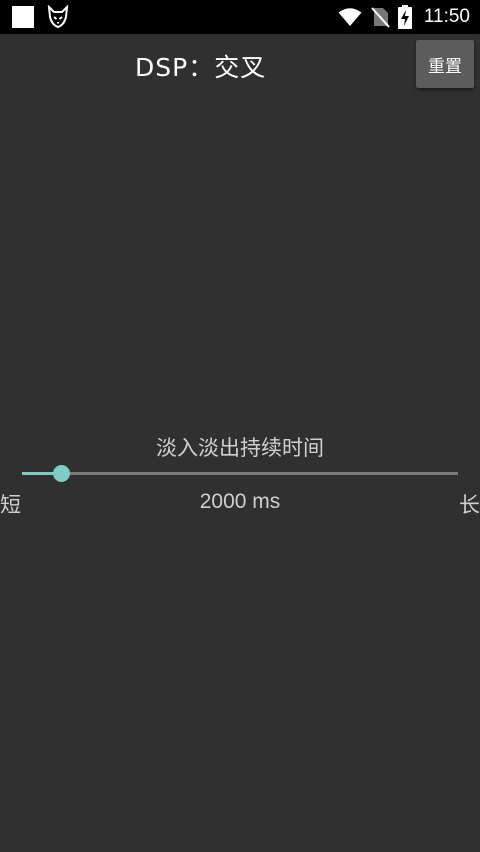  What do you see at coordinates (446, 16) in the screenshot?
I see `clock: 11:50` at bounding box center [446, 16].